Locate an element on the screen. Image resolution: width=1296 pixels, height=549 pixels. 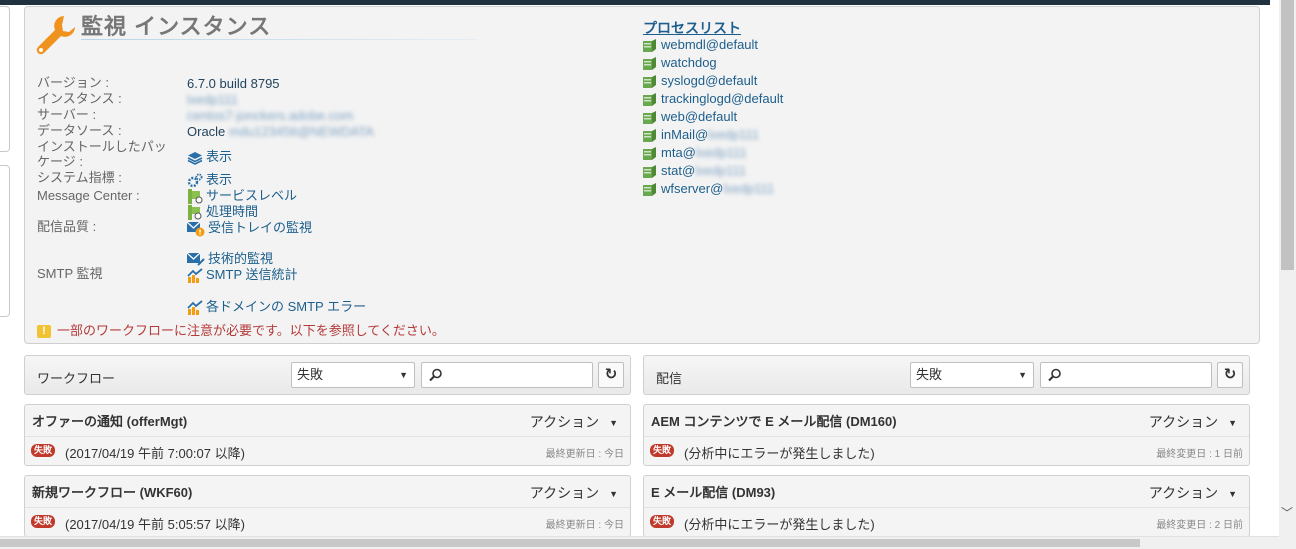
process-item: inMail@lxedp111 is located at coordinates (713, 135).